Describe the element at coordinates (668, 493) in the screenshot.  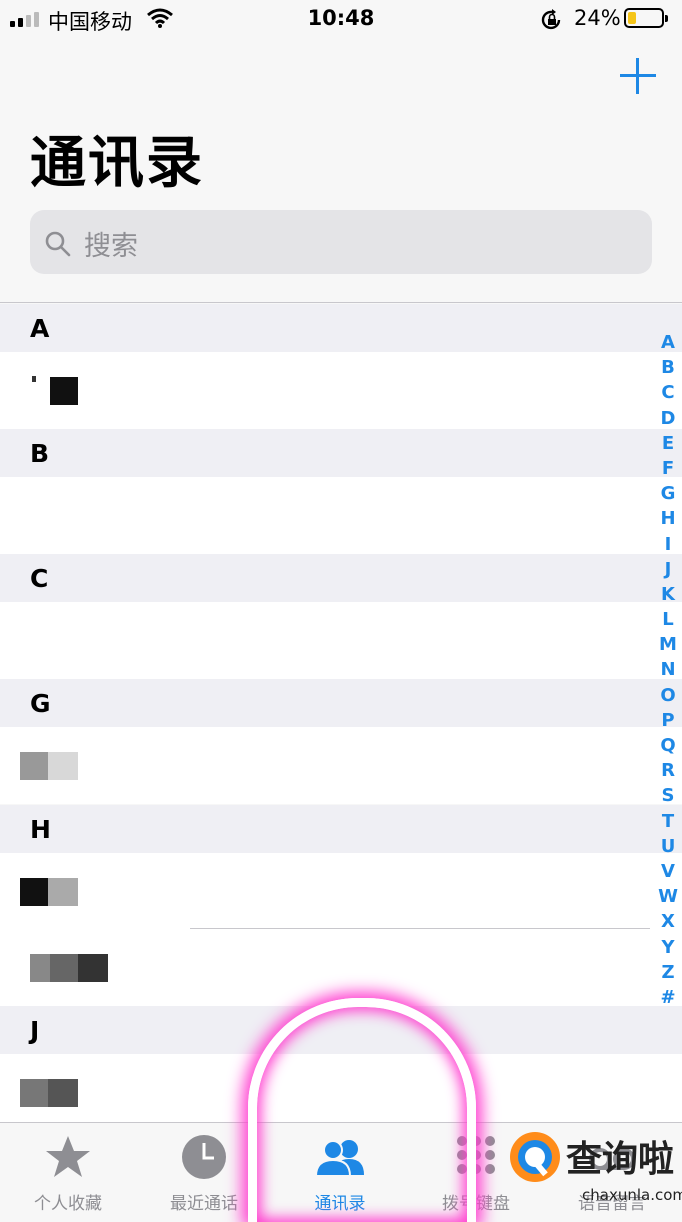
I see `index-letter: G` at that location.